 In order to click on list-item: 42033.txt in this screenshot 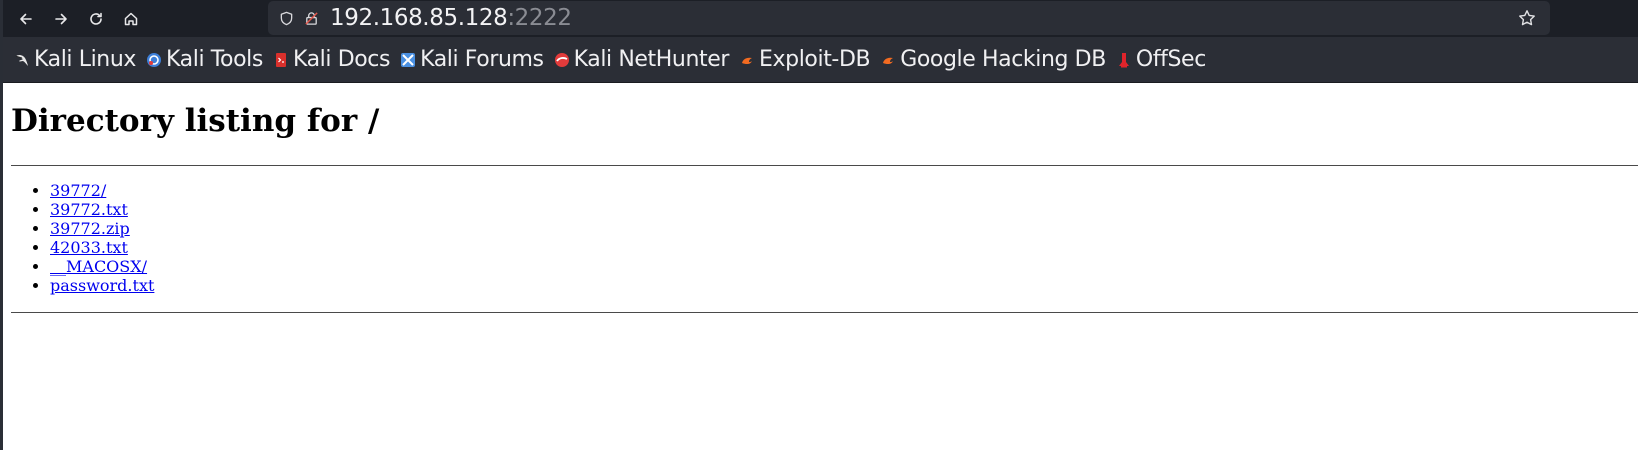, I will do `click(844, 247)`.